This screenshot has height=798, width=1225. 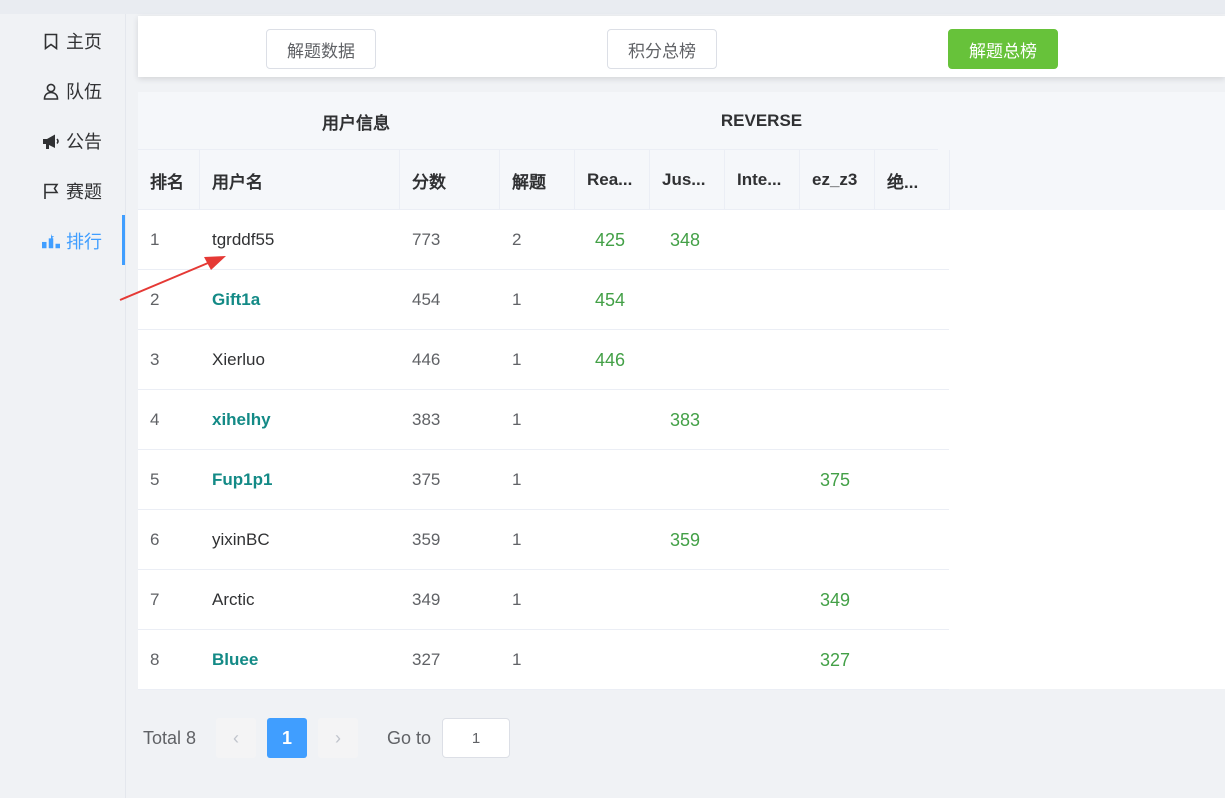 What do you see at coordinates (63, 91) in the screenshot?
I see `sidebar-item-team: 队伍` at bounding box center [63, 91].